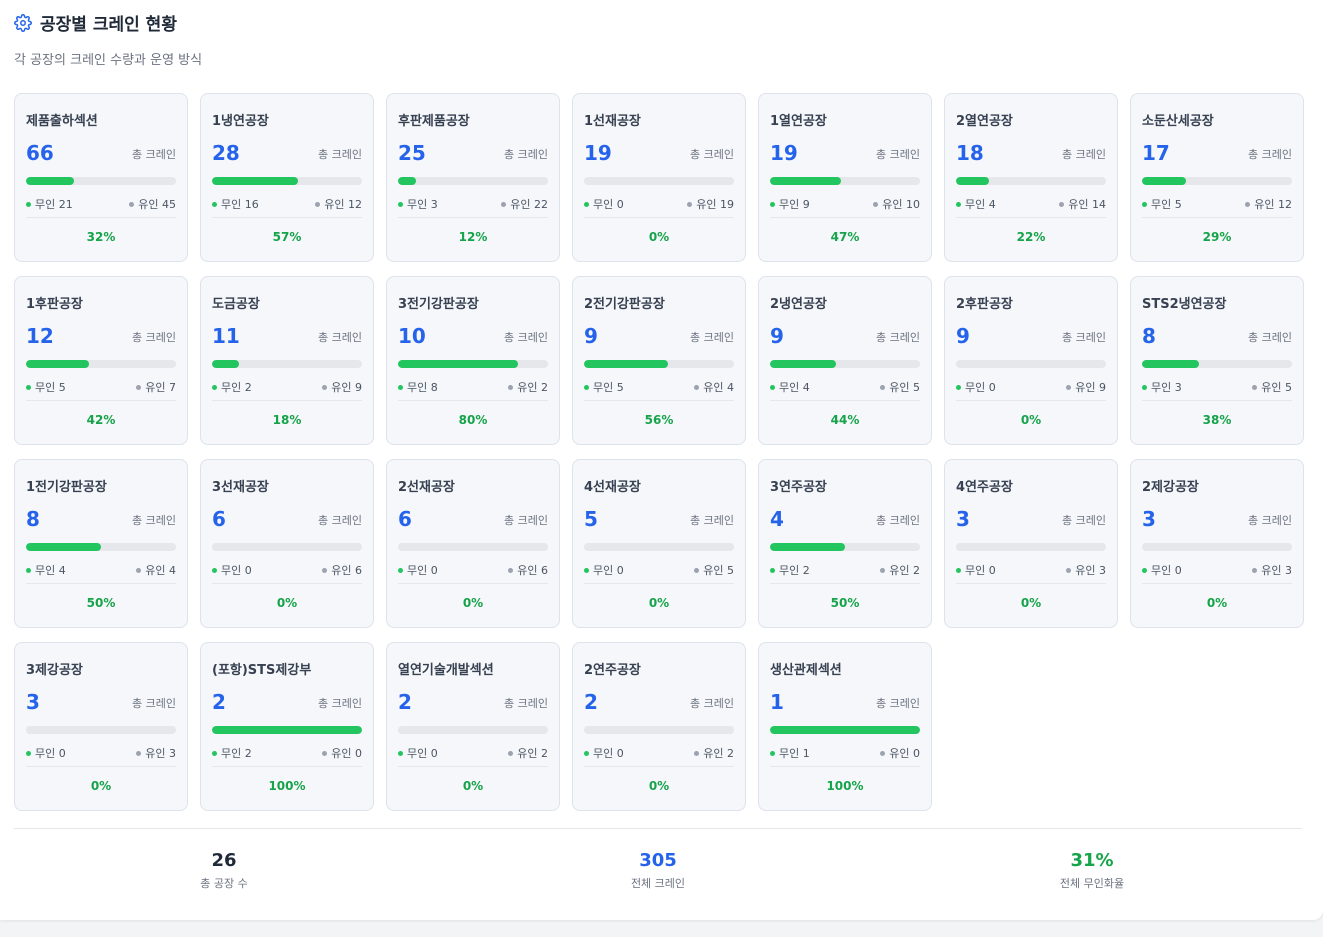 This screenshot has width=1323, height=937. What do you see at coordinates (1031, 237) in the screenshot?
I see `unmanned-percent: 22%` at bounding box center [1031, 237].